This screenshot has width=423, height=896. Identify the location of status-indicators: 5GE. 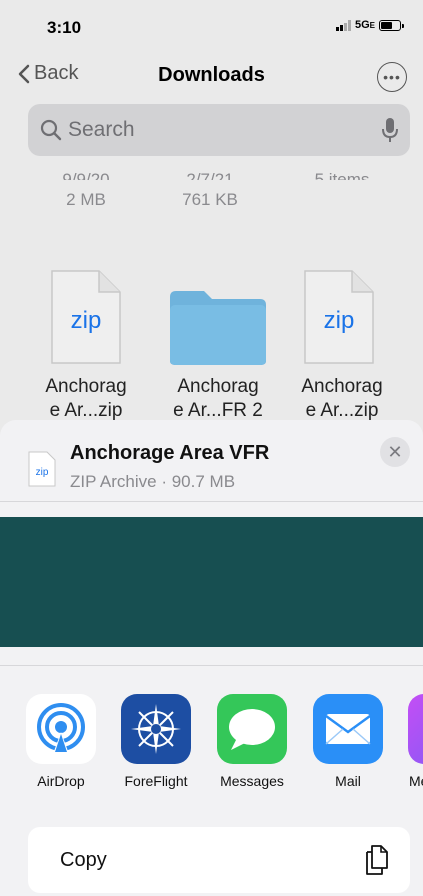
(369, 25).